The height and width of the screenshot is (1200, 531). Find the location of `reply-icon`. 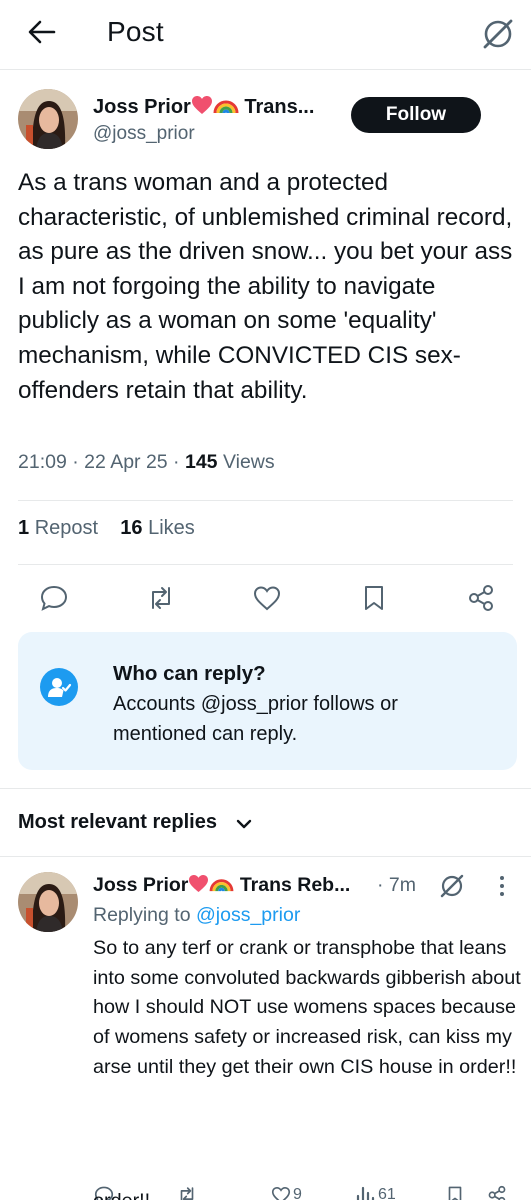

reply-icon is located at coordinates (54, 598).